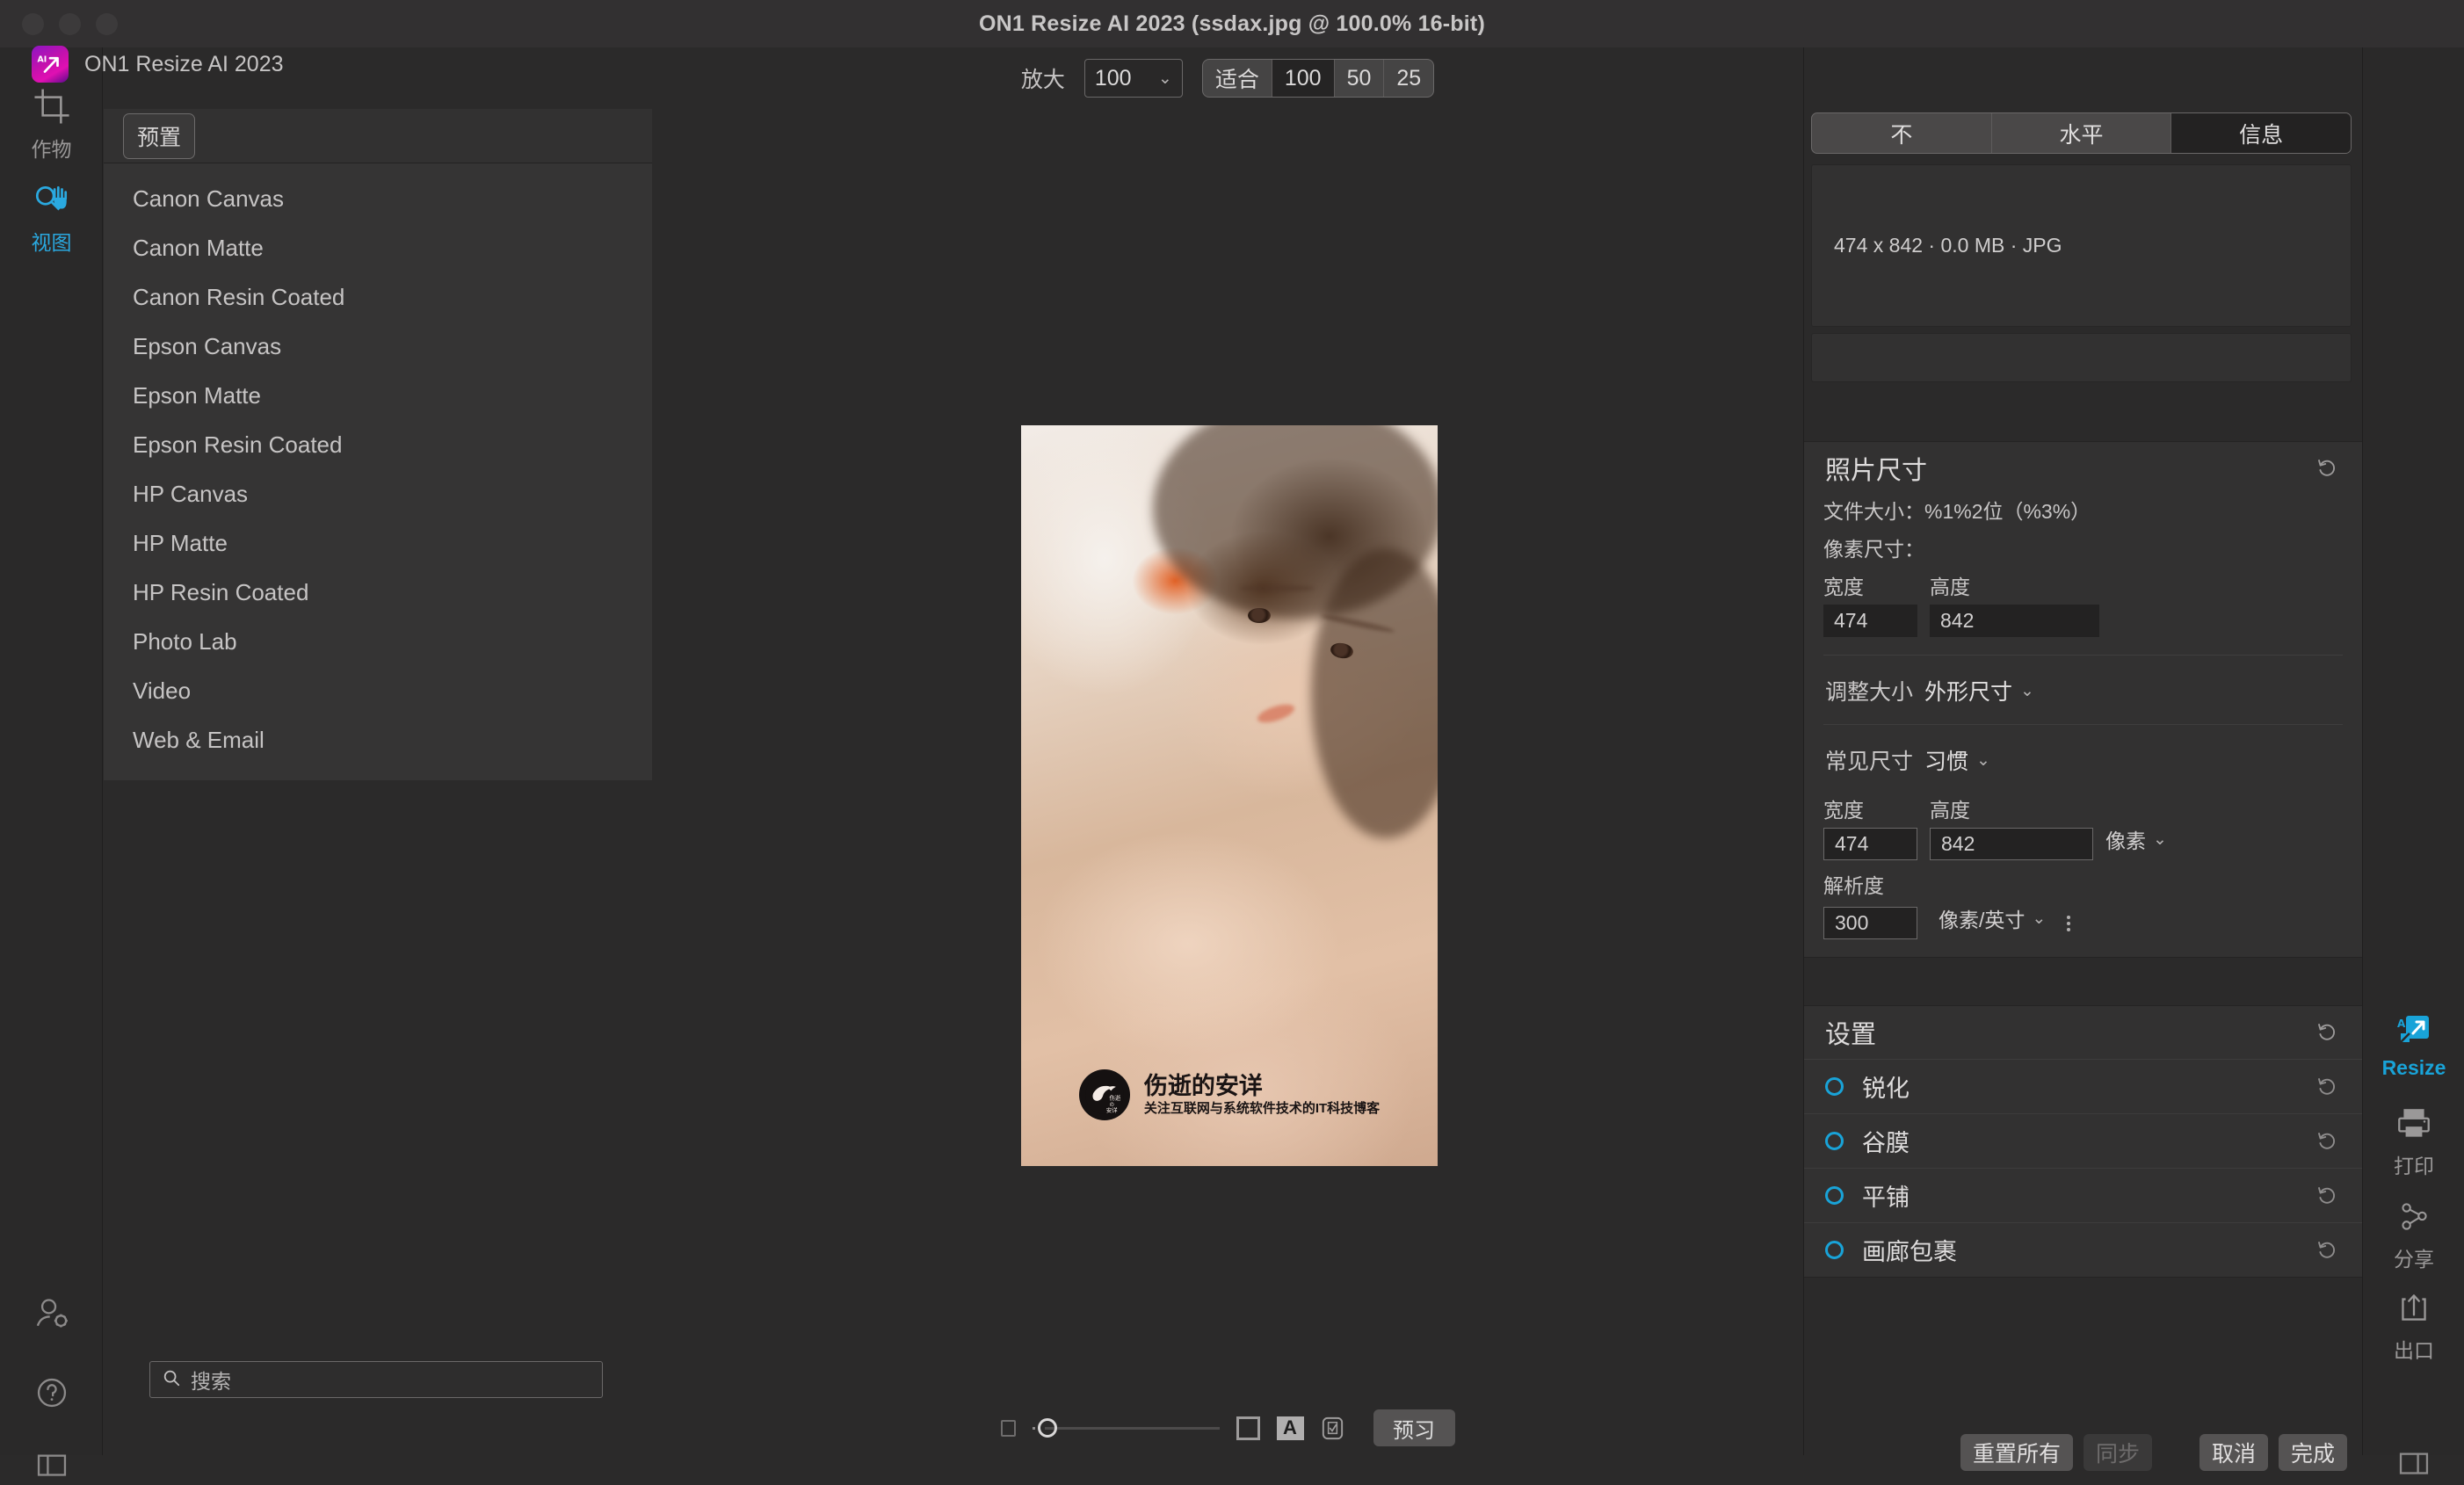  Describe the element at coordinates (2039, 918) in the screenshot. I see `chevron-down-icon: ⌄` at that location.